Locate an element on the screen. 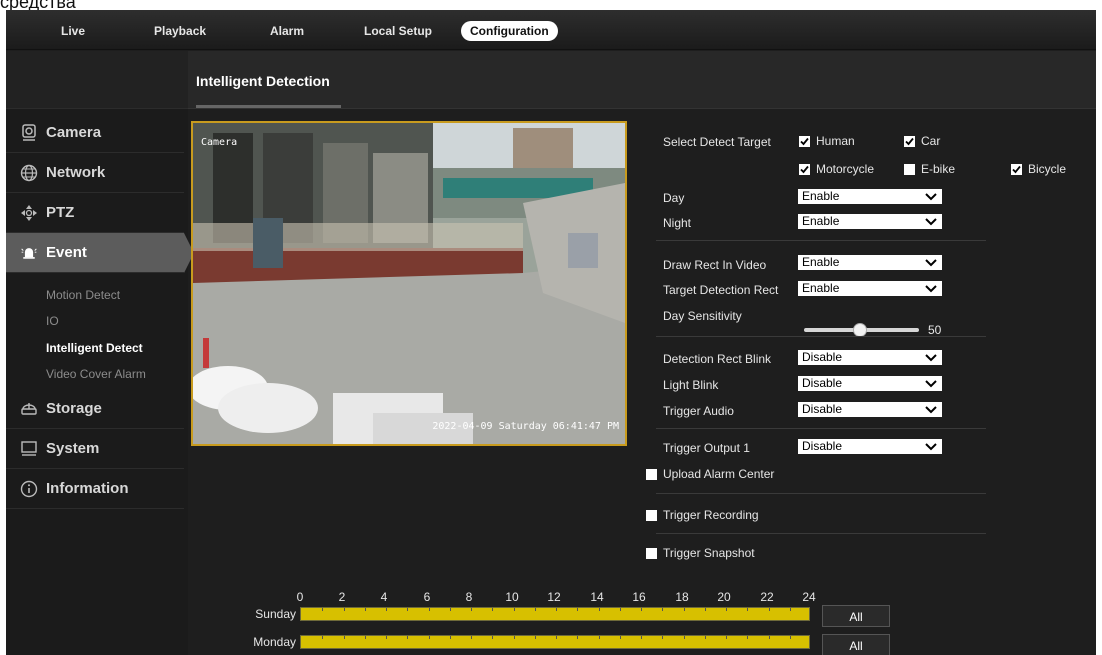 This screenshot has width=1102, height=655. sidebar-item-ptz: PTZ is located at coordinates (95, 213).